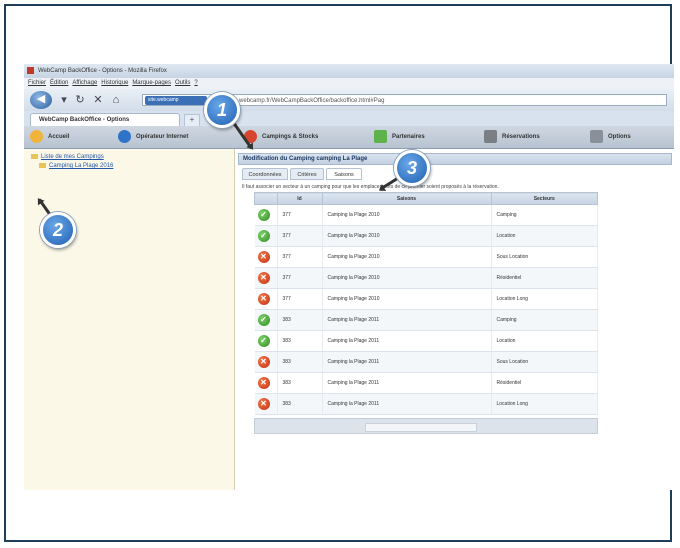 This screenshot has height=548, width=680. I want to click on subtab-coordonnees: Coordonnées, so click(265, 174).